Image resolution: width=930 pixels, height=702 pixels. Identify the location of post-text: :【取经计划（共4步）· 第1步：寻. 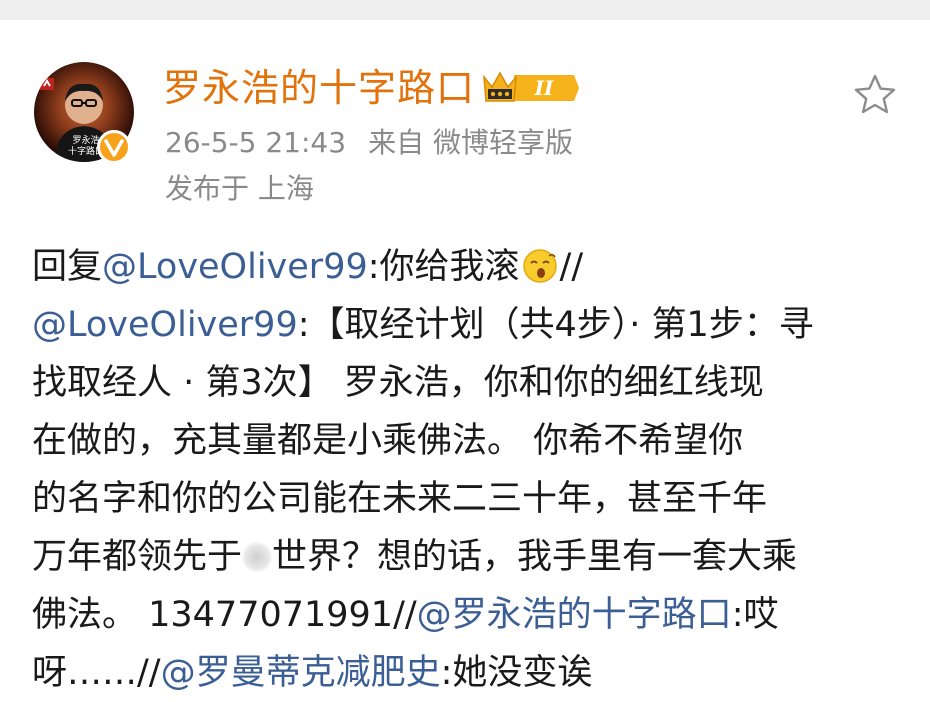
(555, 325).